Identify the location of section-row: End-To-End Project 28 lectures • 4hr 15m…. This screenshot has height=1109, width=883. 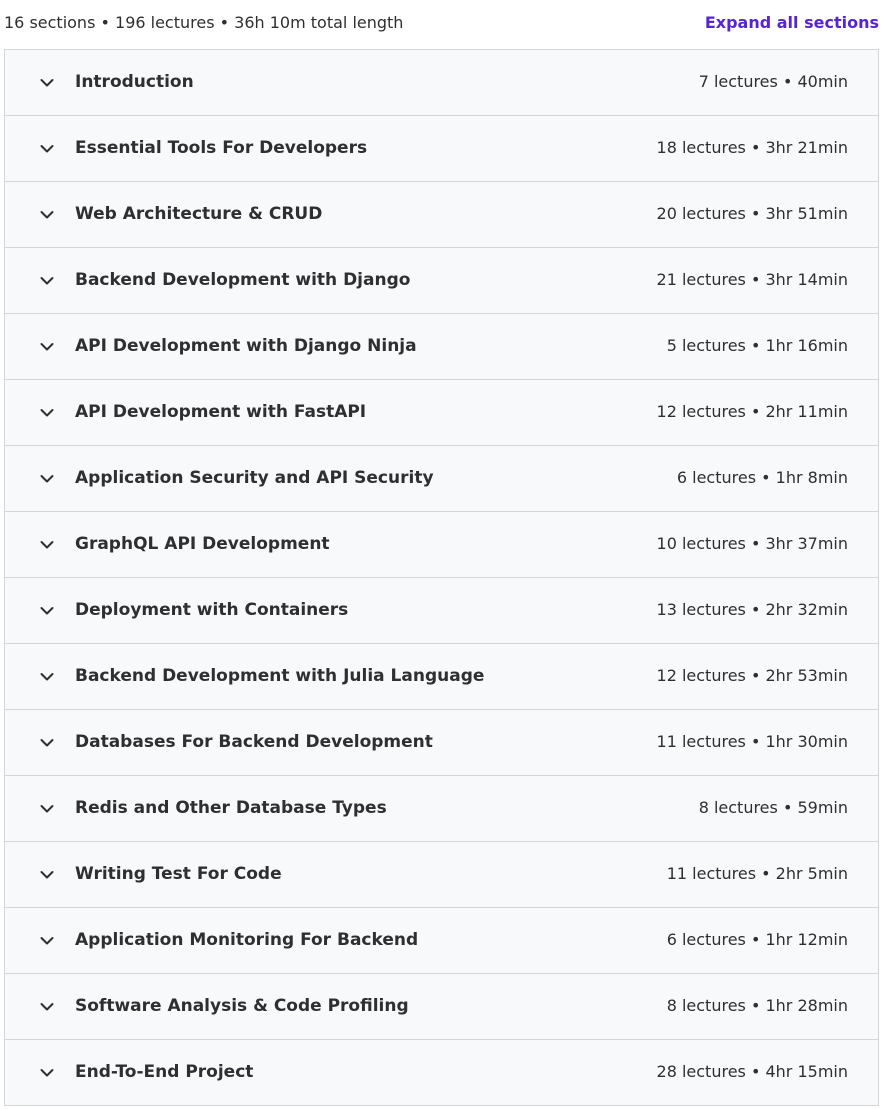
(441, 1073).